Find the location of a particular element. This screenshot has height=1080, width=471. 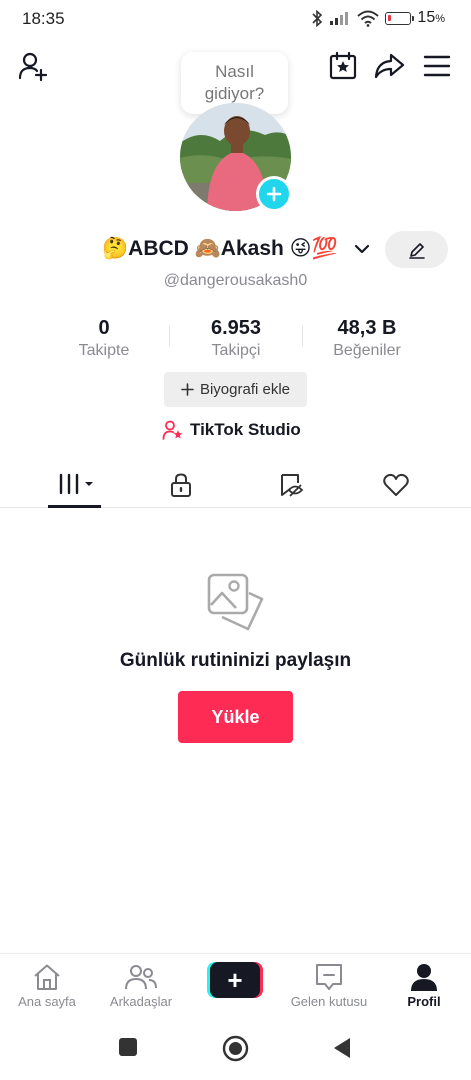

pencil-icon is located at coordinates (416, 250).